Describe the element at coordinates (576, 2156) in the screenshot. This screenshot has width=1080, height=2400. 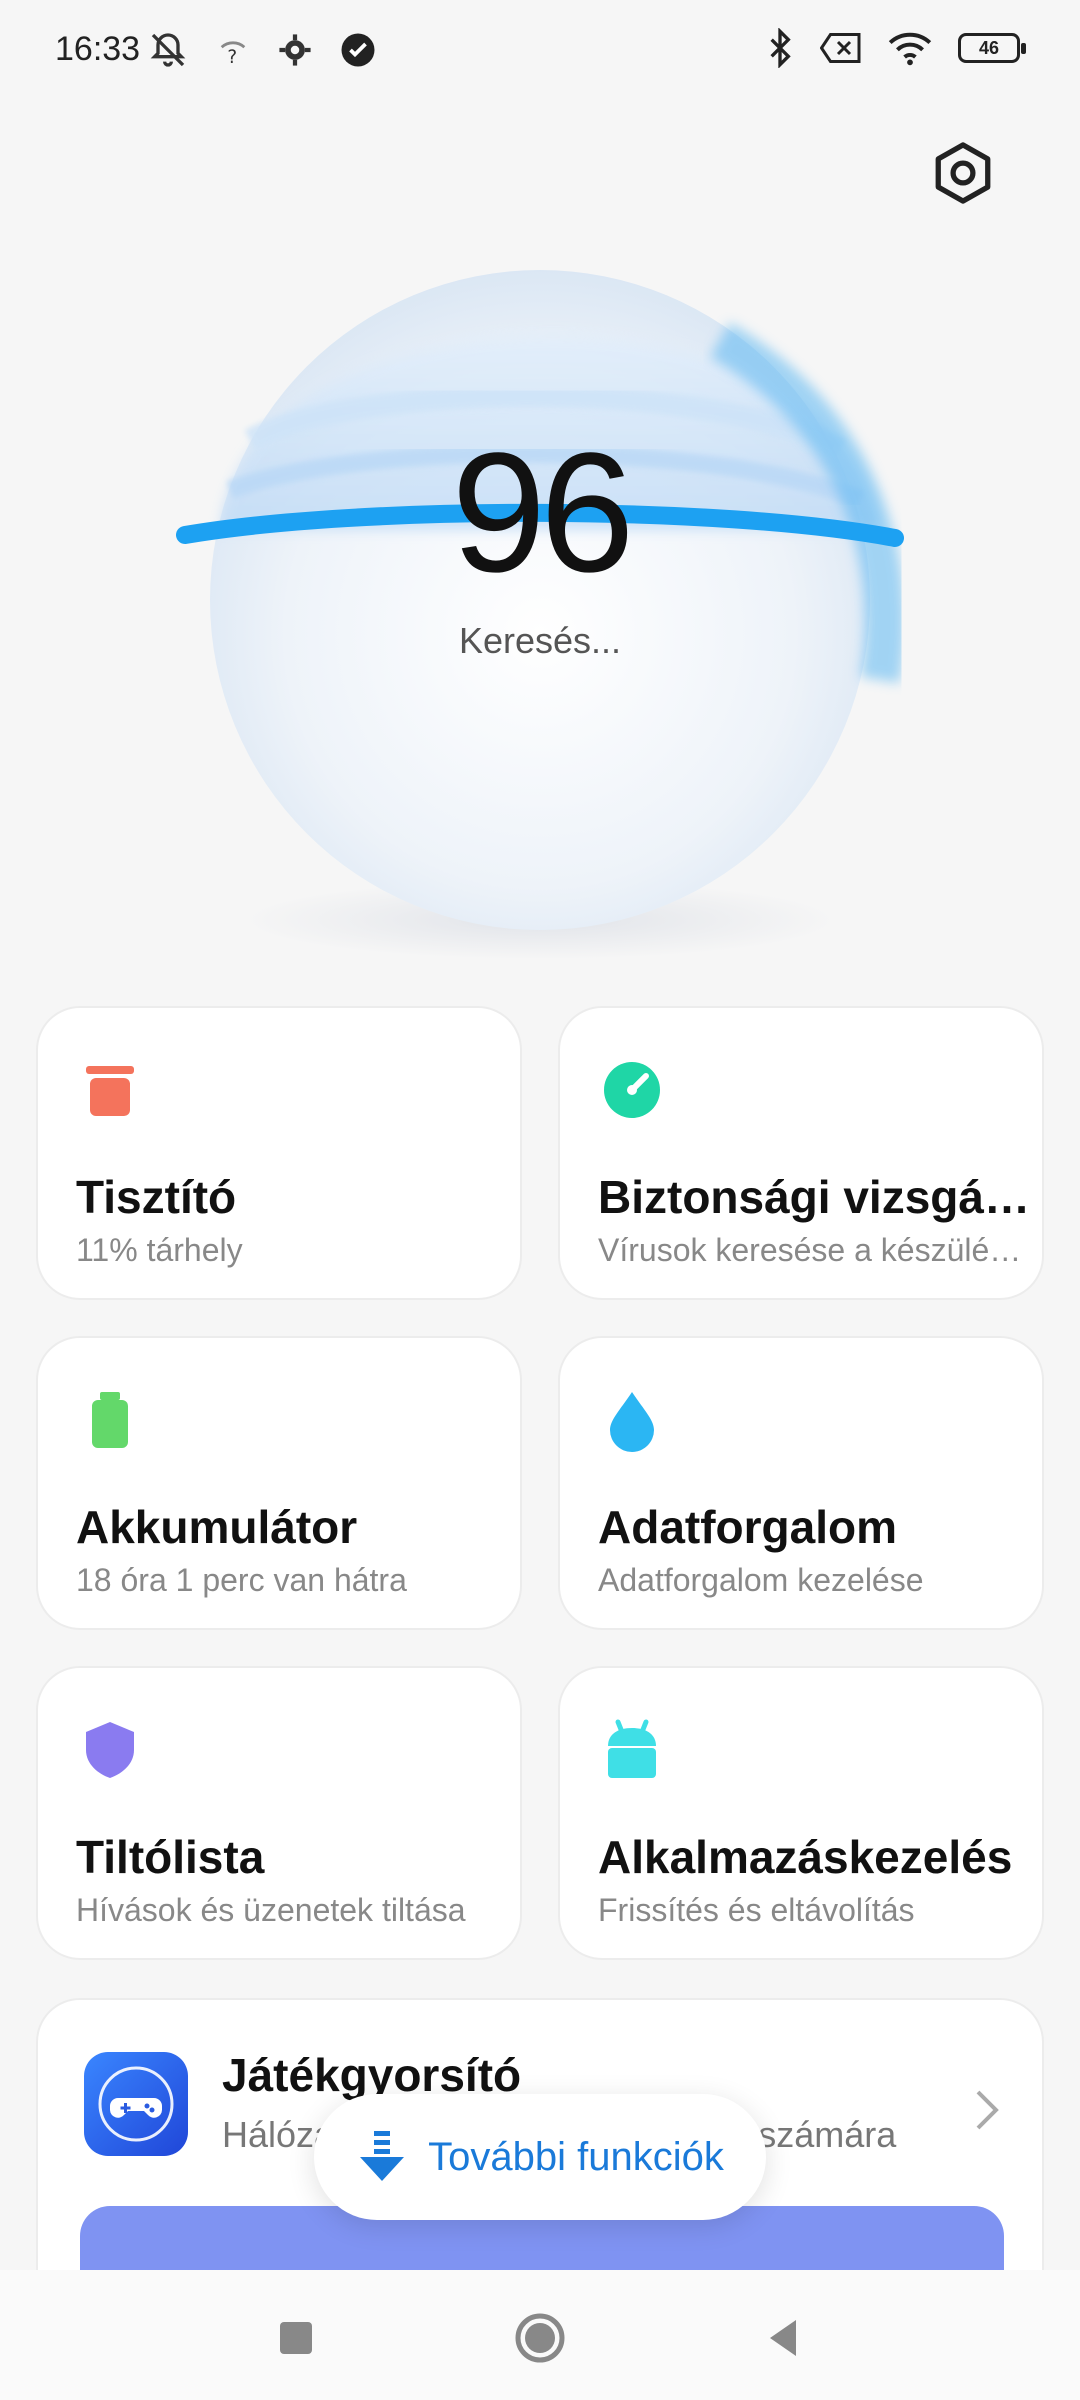
I see `more-features-label: További funkciók` at that location.